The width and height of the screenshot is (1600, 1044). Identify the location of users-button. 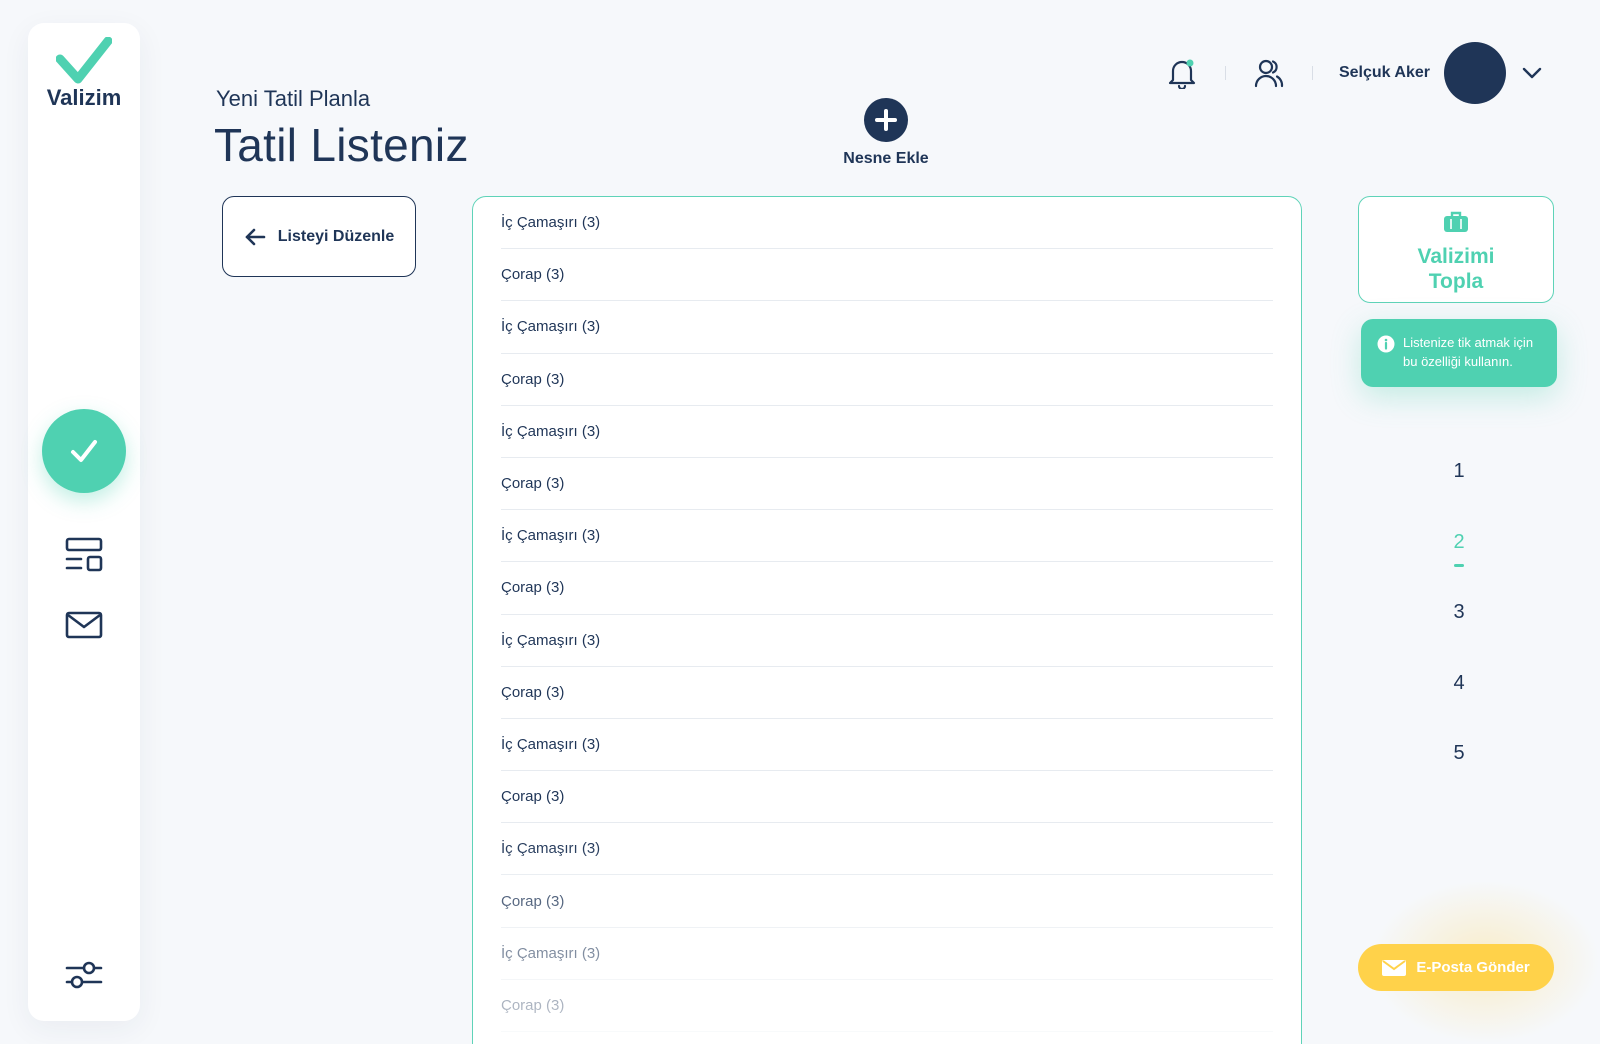
(1269, 73).